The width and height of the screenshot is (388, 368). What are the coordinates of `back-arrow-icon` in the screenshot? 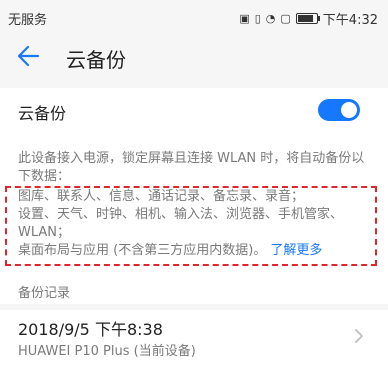 It's located at (28, 56).